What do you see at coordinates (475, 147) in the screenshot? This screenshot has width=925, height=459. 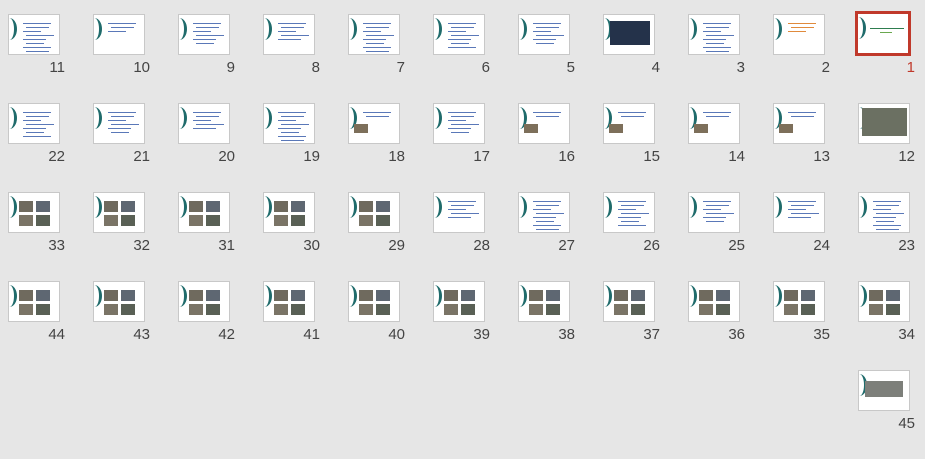 I see `slide-thumbnail-17: 17` at bounding box center [475, 147].